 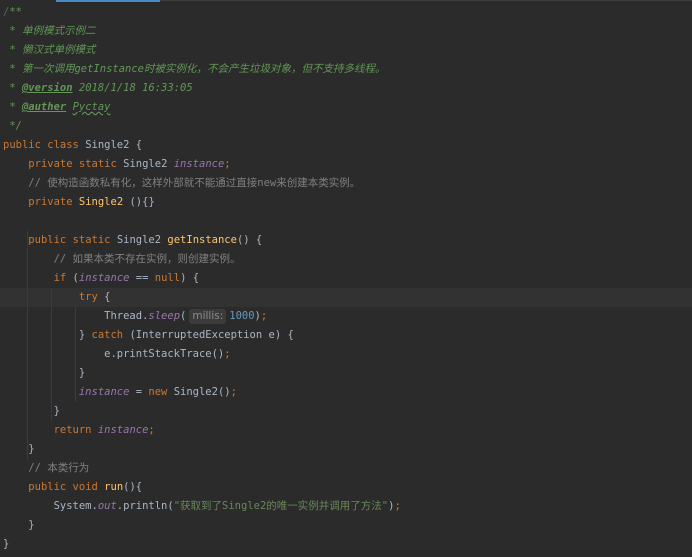 I want to click on code-token: catch, so click(x=107, y=335).